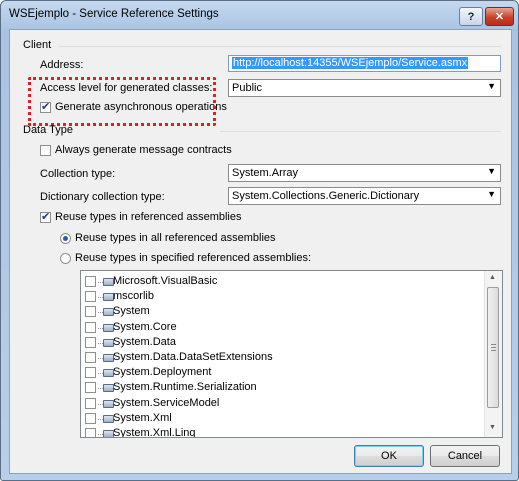 Image resolution: width=519 pixels, height=481 pixels. I want to click on data-type-section-label: Data Type, so click(48, 130).